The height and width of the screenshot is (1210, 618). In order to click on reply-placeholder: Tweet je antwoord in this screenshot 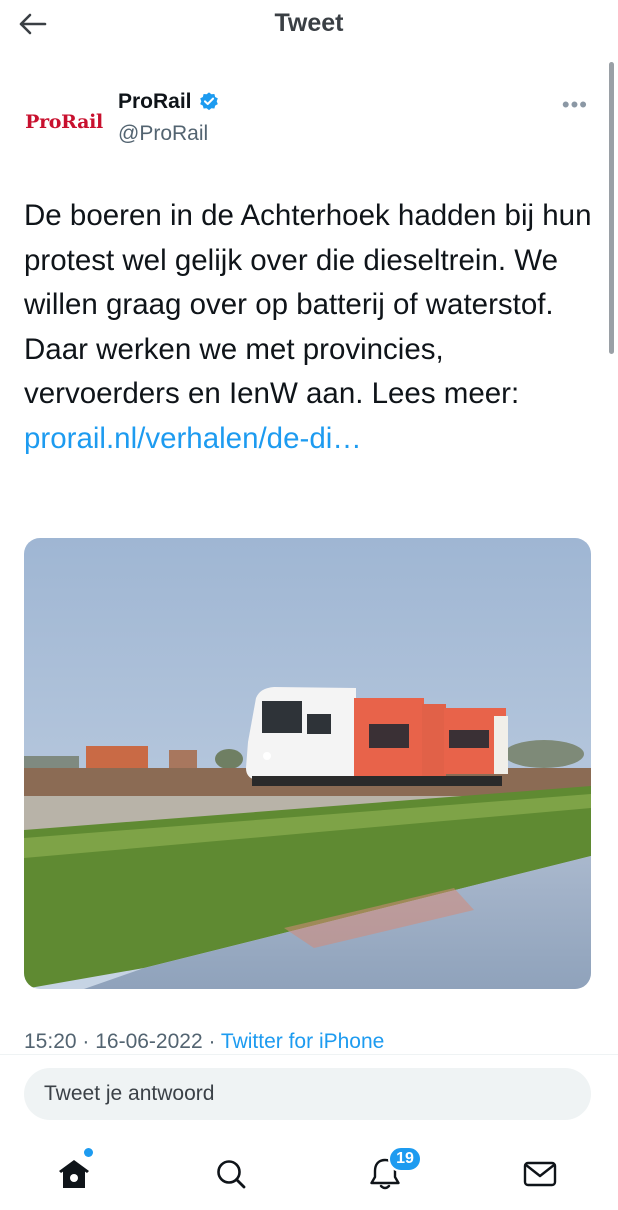, I will do `click(129, 1093)`.